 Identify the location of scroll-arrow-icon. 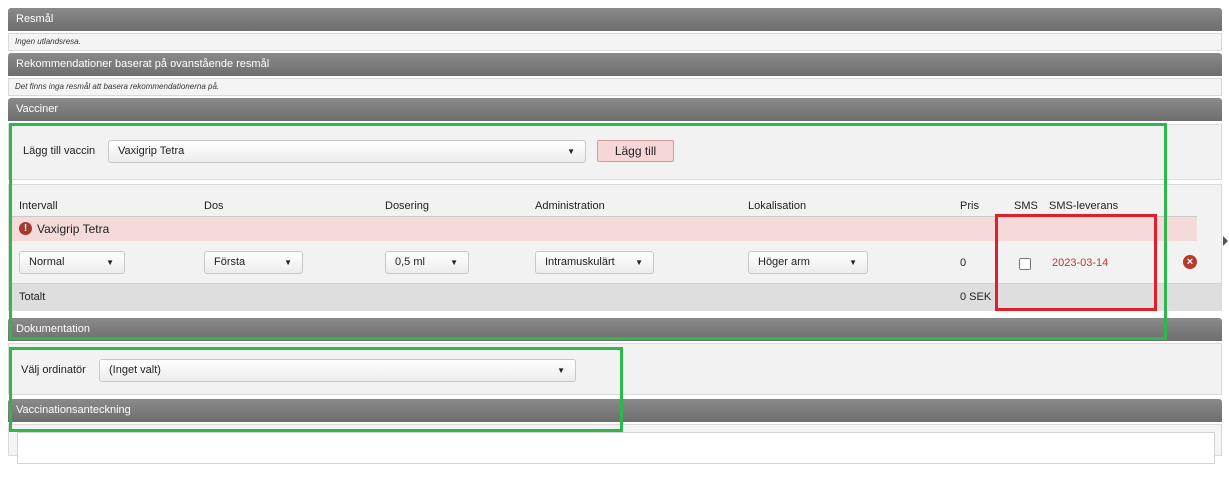
(1225, 241).